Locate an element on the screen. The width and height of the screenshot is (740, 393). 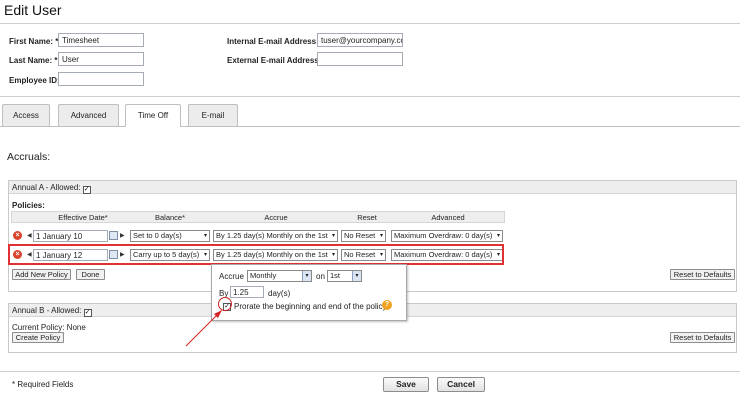
annual-a-allowed-checkbox: ✓ is located at coordinates (86, 190).